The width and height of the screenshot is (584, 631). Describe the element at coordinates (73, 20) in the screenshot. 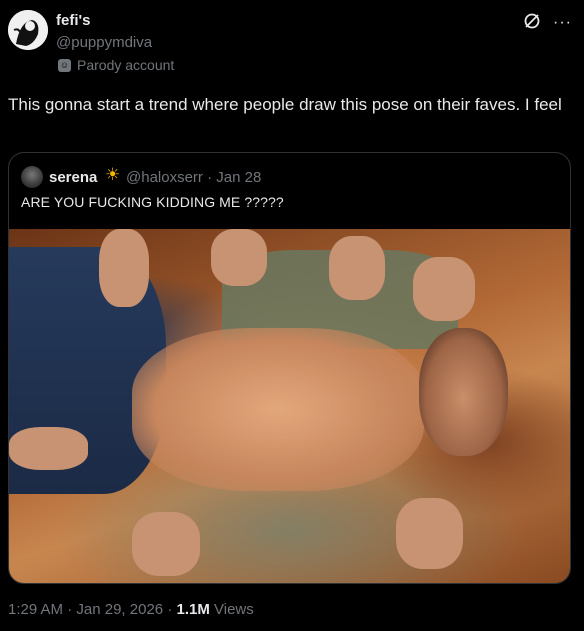

I see `author-display-name: fefi's` at that location.